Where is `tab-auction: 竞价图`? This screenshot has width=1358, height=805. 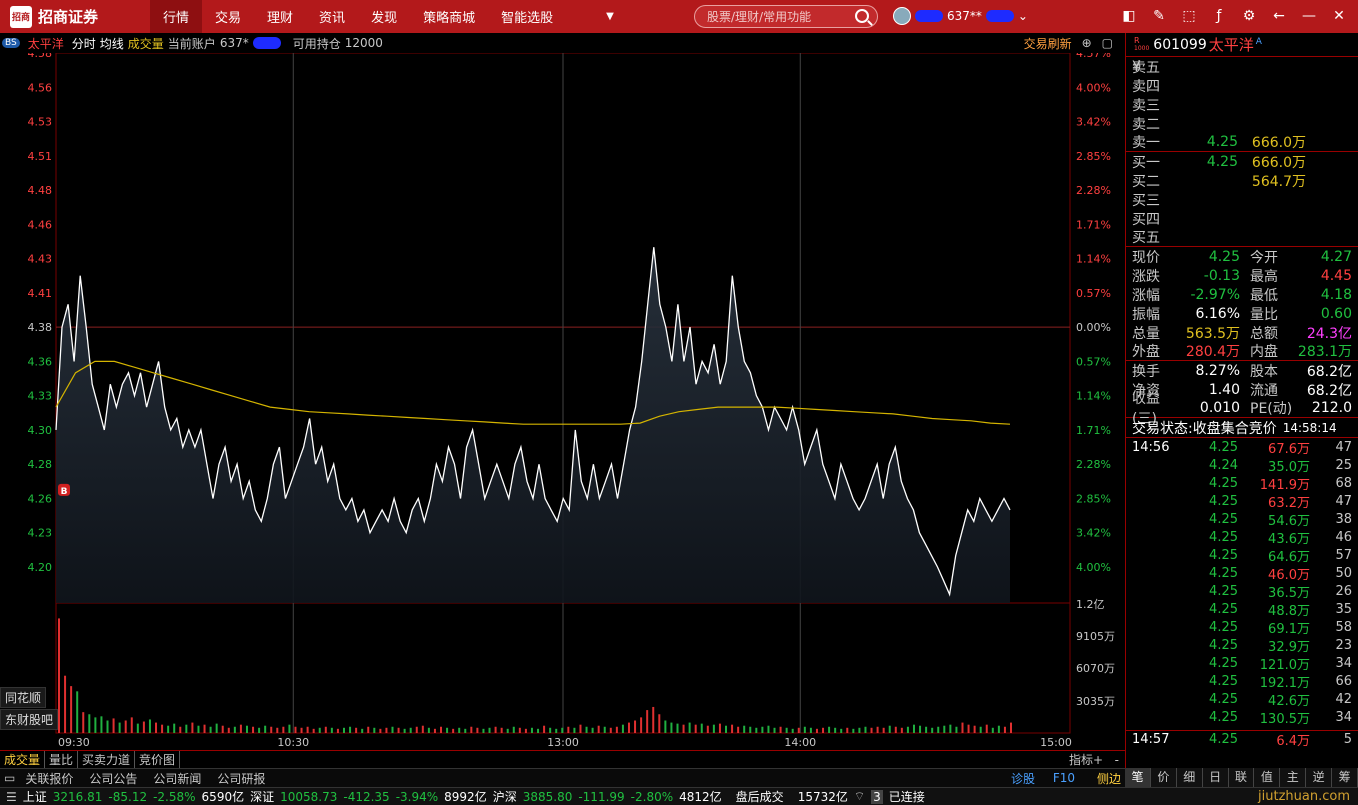 tab-auction: 竞价图 is located at coordinates (158, 759).